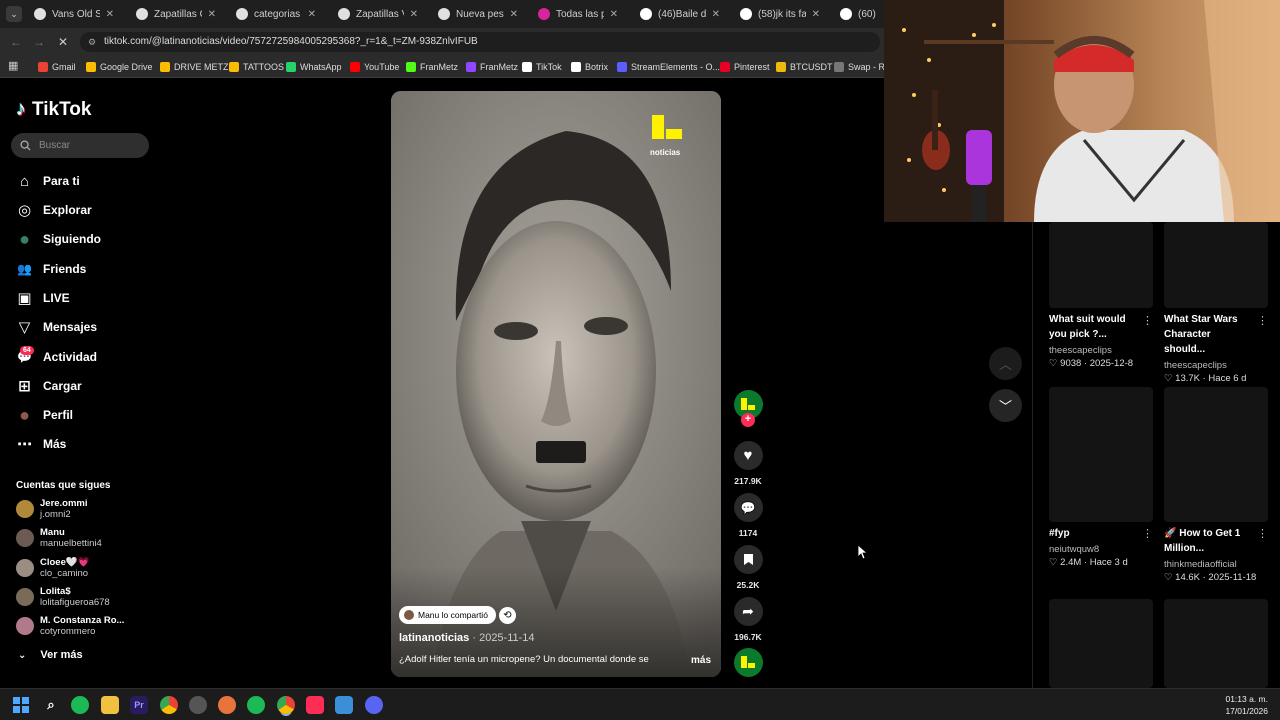 The image size is (1280, 720). Describe the element at coordinates (169, 705) in the screenshot. I see `chrome-icon` at that location.